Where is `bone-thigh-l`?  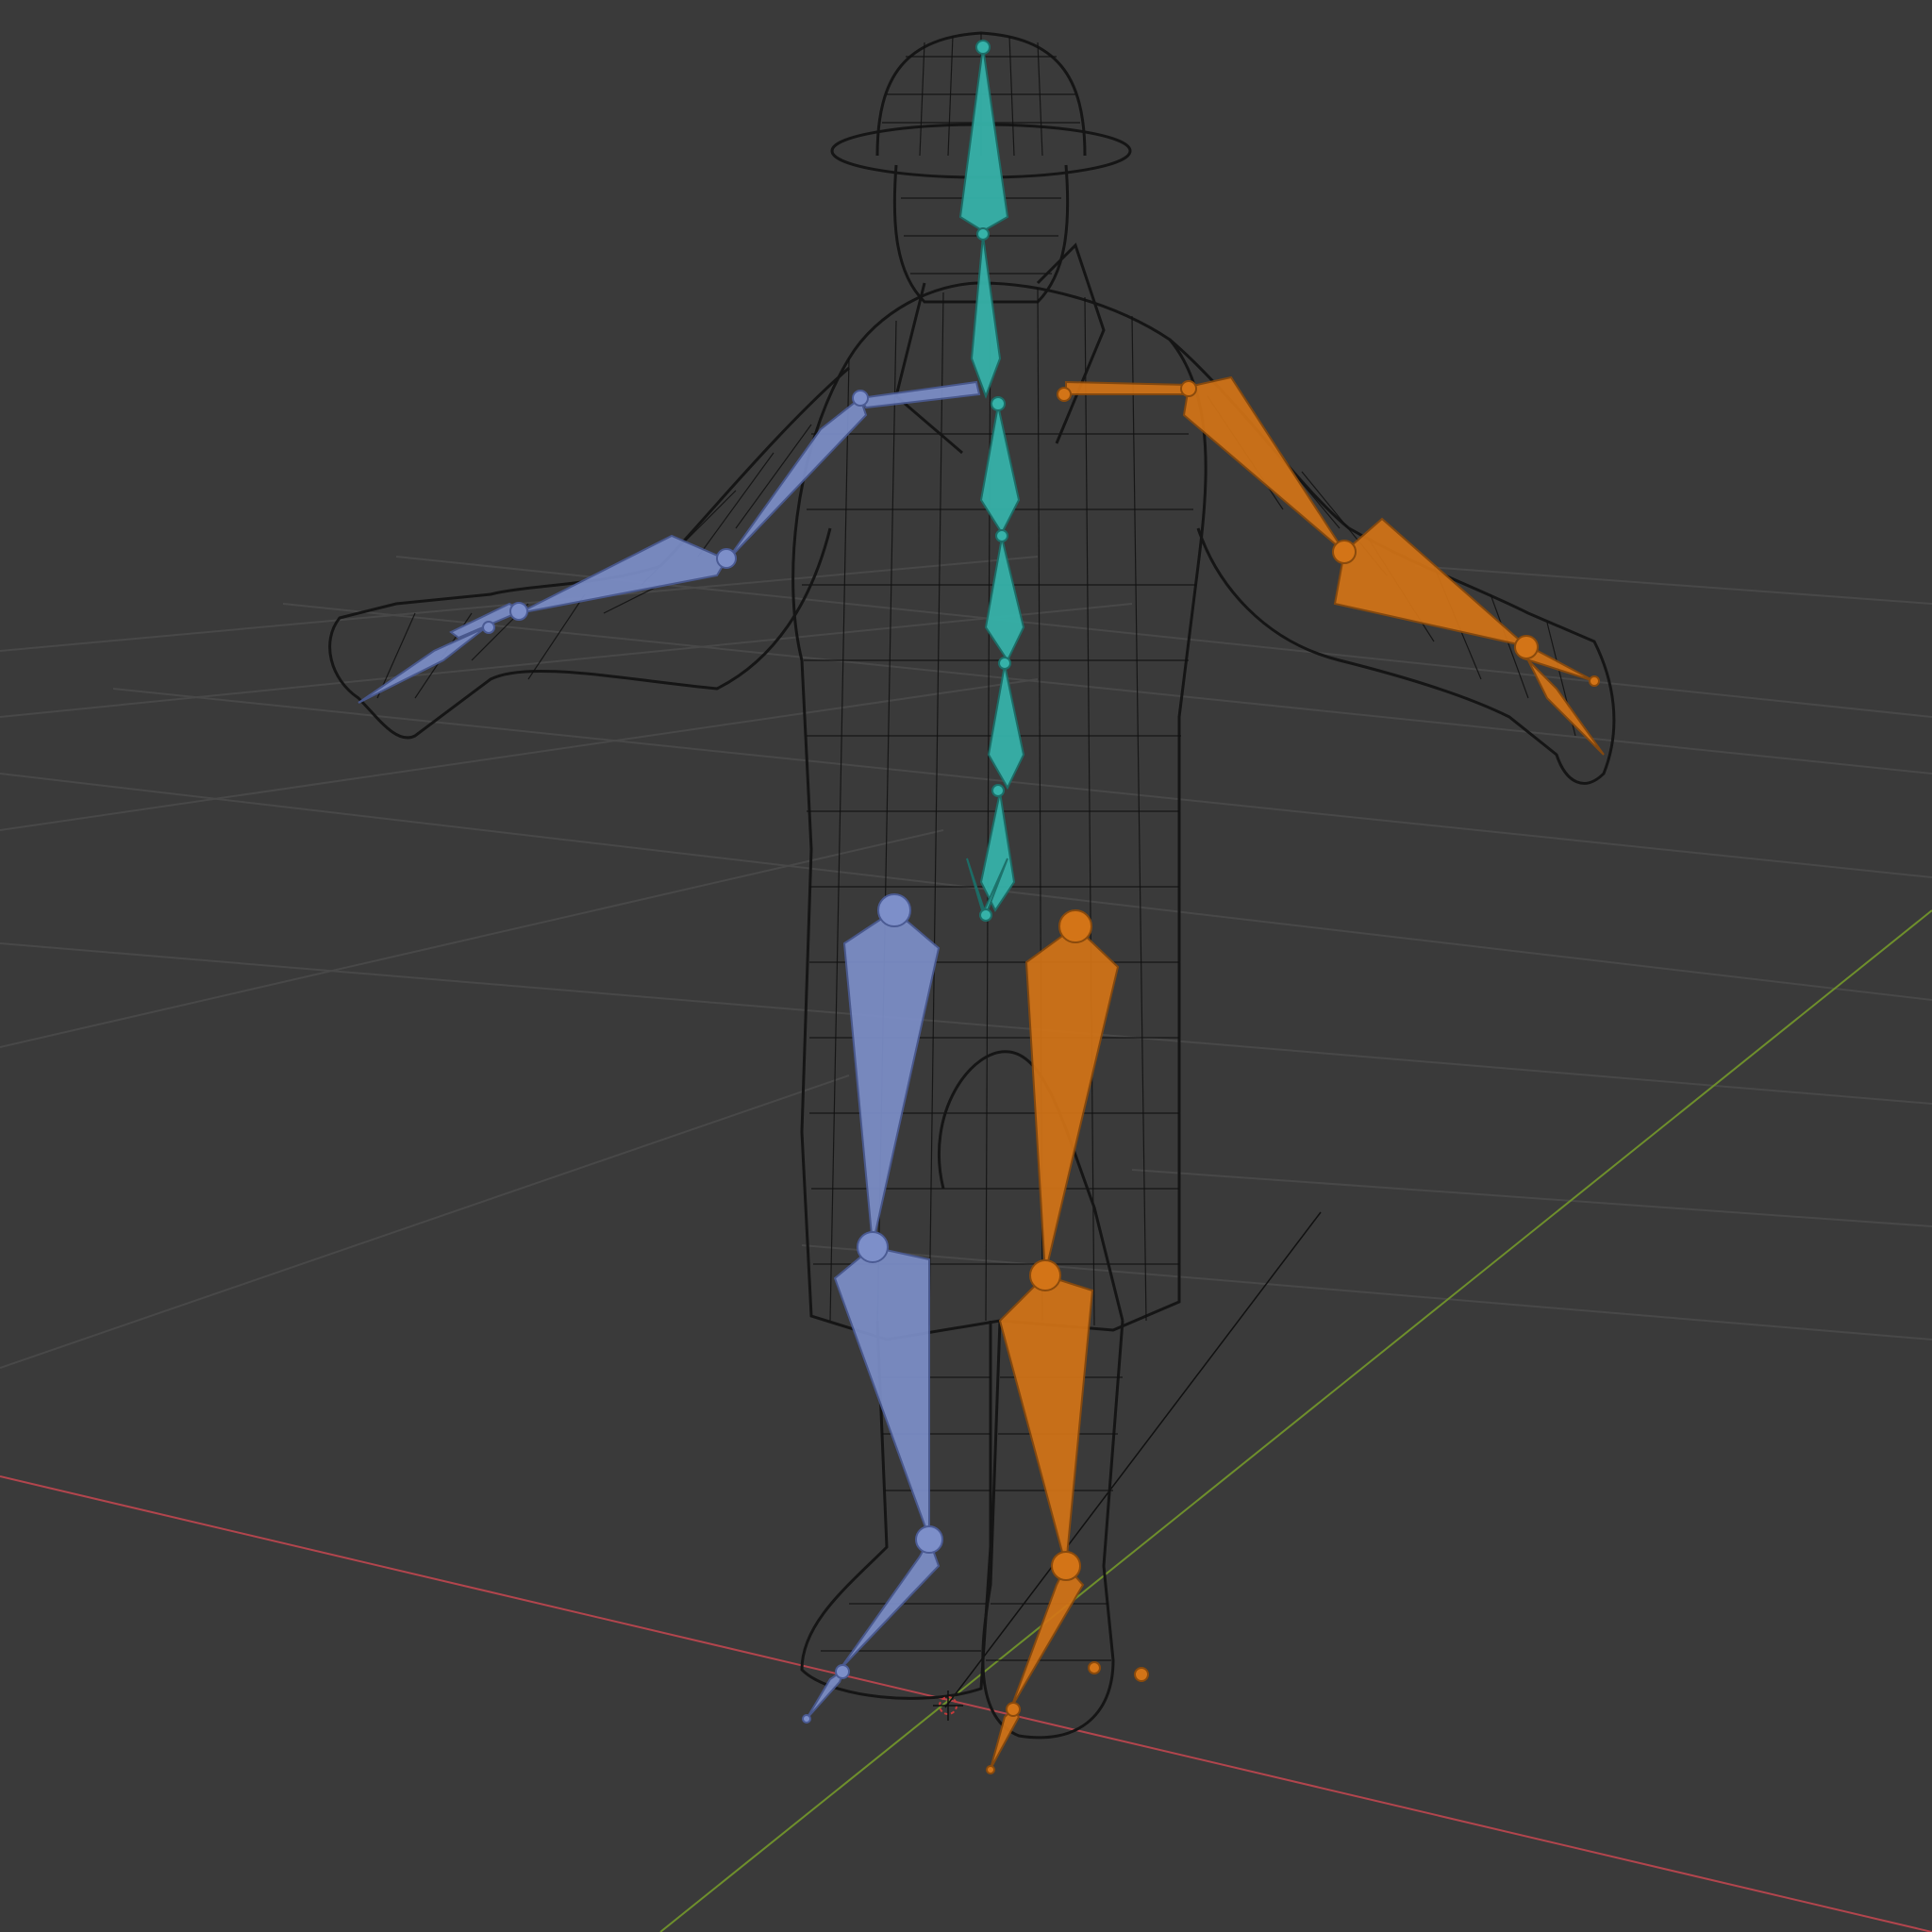 bone-thigh-l is located at coordinates (892, 1077).